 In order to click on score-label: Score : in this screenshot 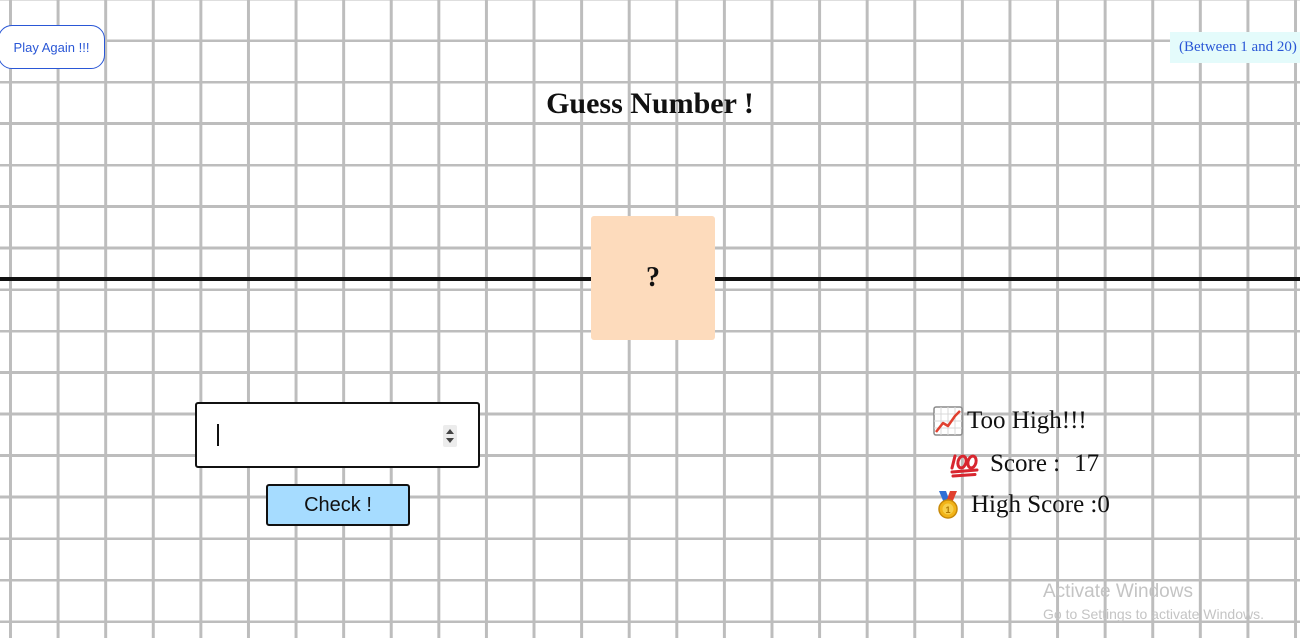, I will do `click(1025, 463)`.